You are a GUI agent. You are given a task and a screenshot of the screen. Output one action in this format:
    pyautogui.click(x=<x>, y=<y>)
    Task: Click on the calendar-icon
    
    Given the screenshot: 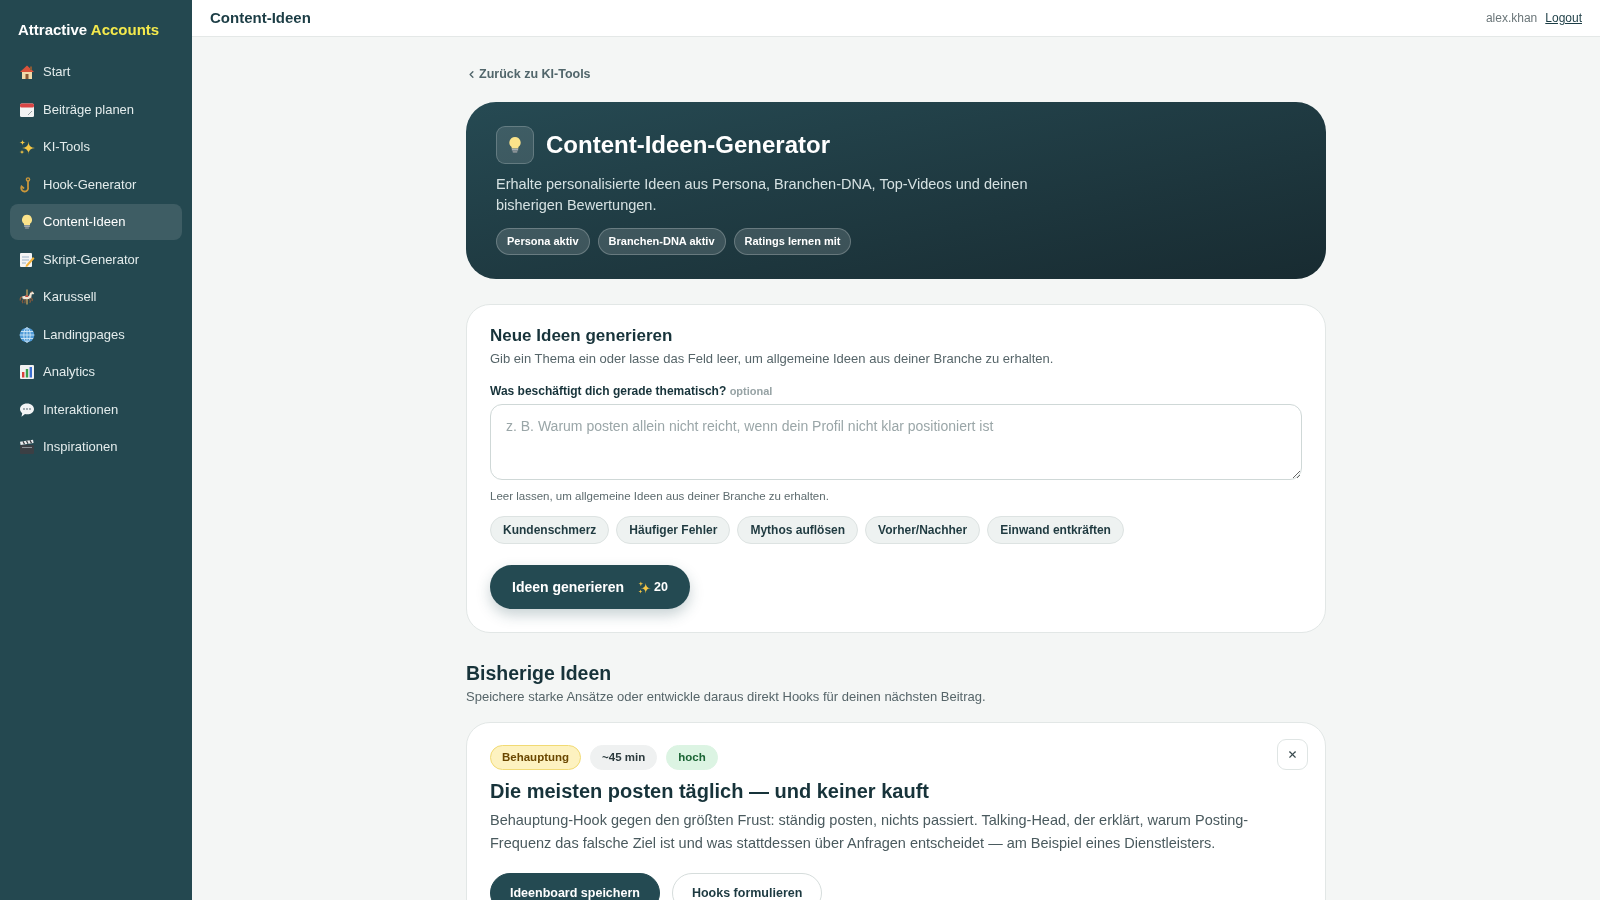 What is the action you would take?
    pyautogui.click(x=27, y=109)
    